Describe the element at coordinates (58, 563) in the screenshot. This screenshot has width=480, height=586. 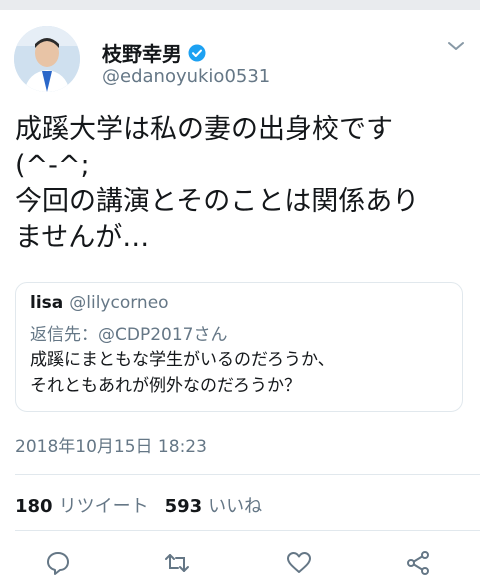
I see `reply-icon` at that location.